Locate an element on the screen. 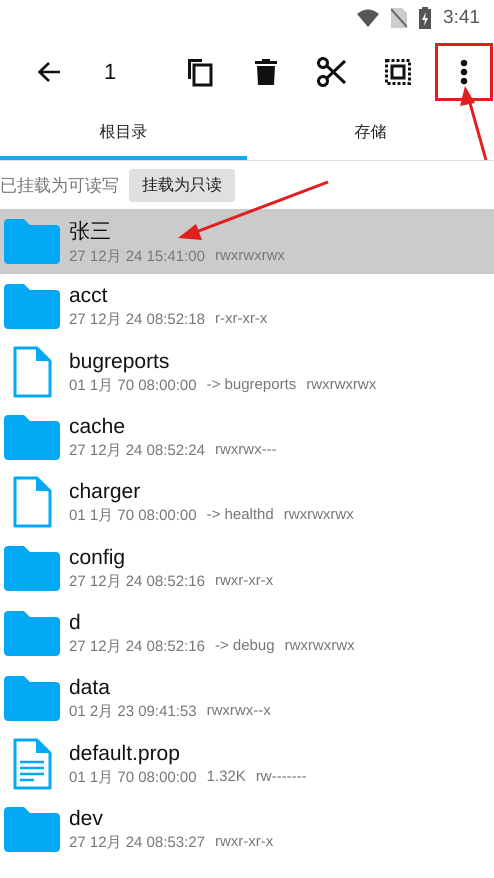 This screenshot has width=494, height=878. mount-read-only-button: 挂载为只读 is located at coordinates (182, 185).